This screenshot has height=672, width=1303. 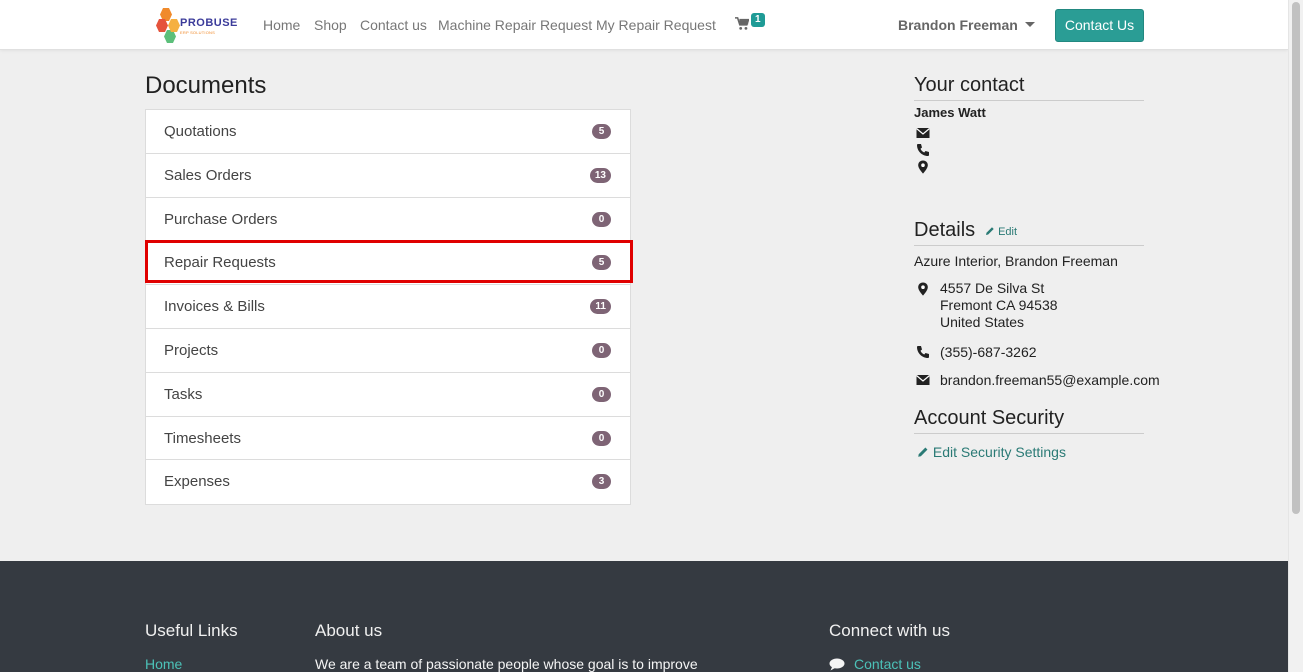 I want to click on footer-link-home: Home, so click(x=163, y=664).